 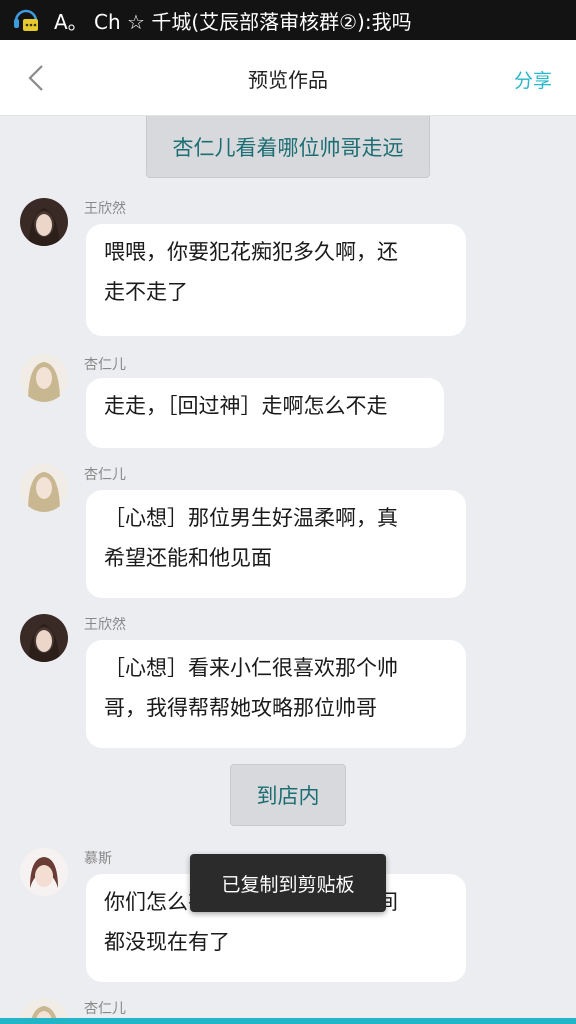 I want to click on scene-card-label: 到店内, so click(x=288, y=796).